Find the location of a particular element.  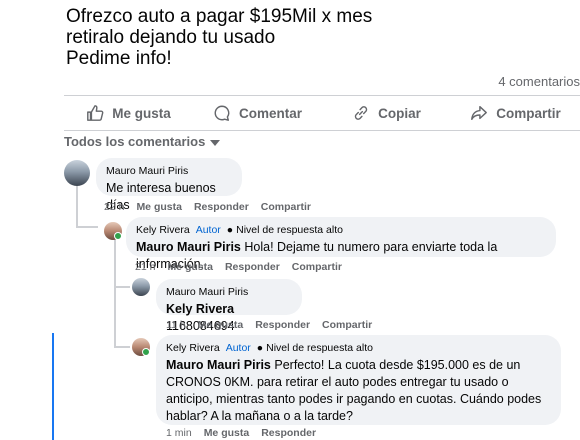

comment-filter-label: Todos los comentarios is located at coordinates (135, 141).